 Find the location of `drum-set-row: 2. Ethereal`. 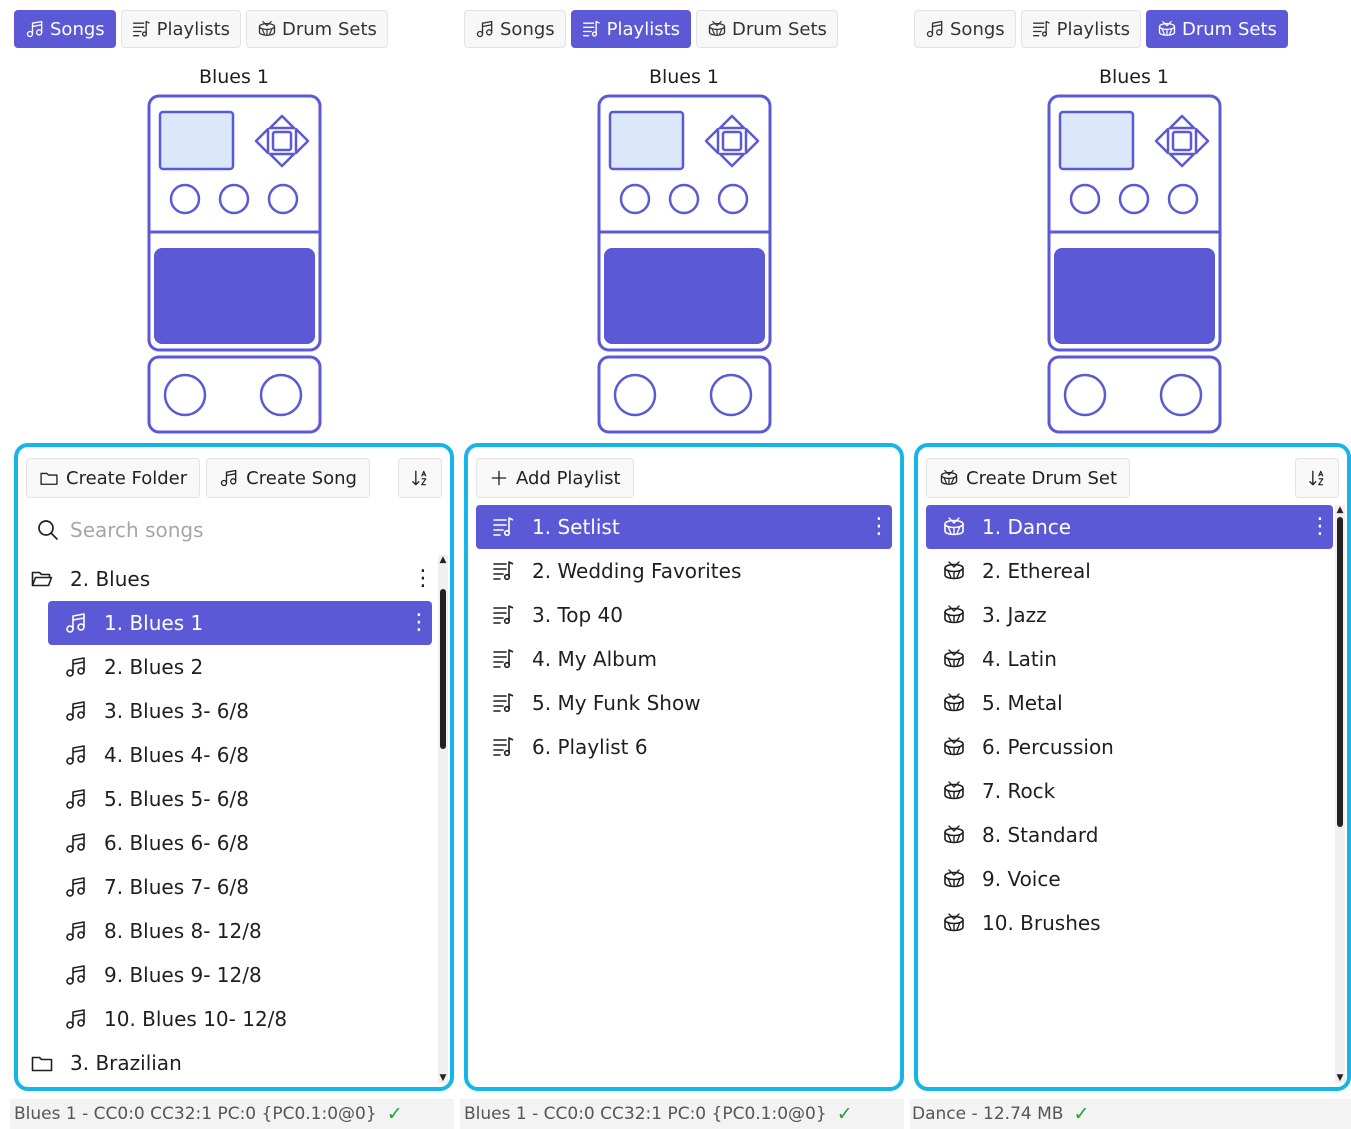

drum-set-row: 2. Ethereal is located at coordinates (1129, 571).